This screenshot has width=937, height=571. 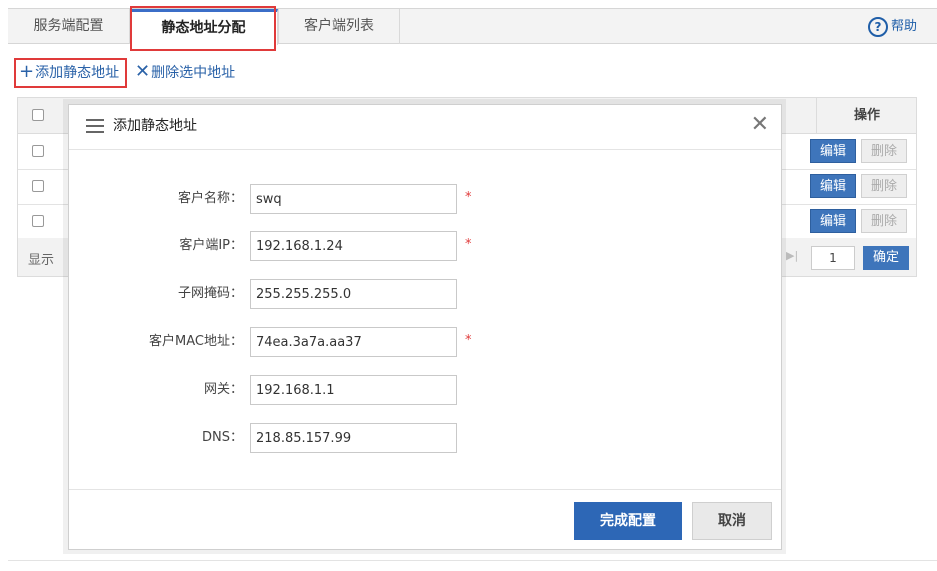 What do you see at coordinates (193, 73) in the screenshot?
I see `delete-selected-label: 删除选中地址` at bounding box center [193, 73].